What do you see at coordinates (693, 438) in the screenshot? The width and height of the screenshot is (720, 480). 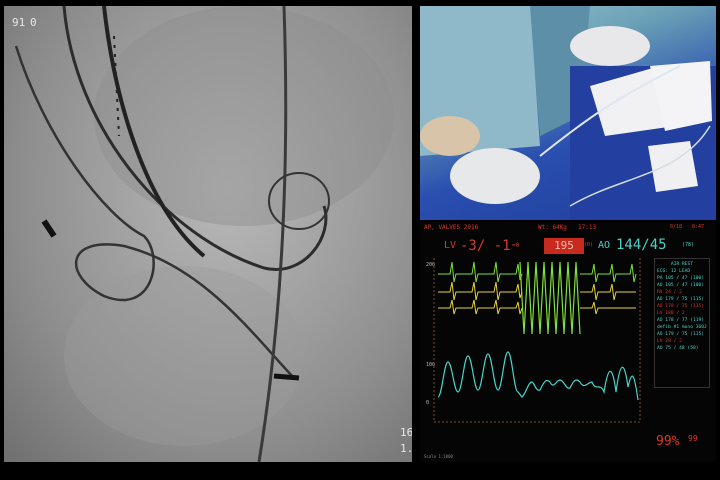 I see `spo2-aux: 99` at bounding box center [693, 438].